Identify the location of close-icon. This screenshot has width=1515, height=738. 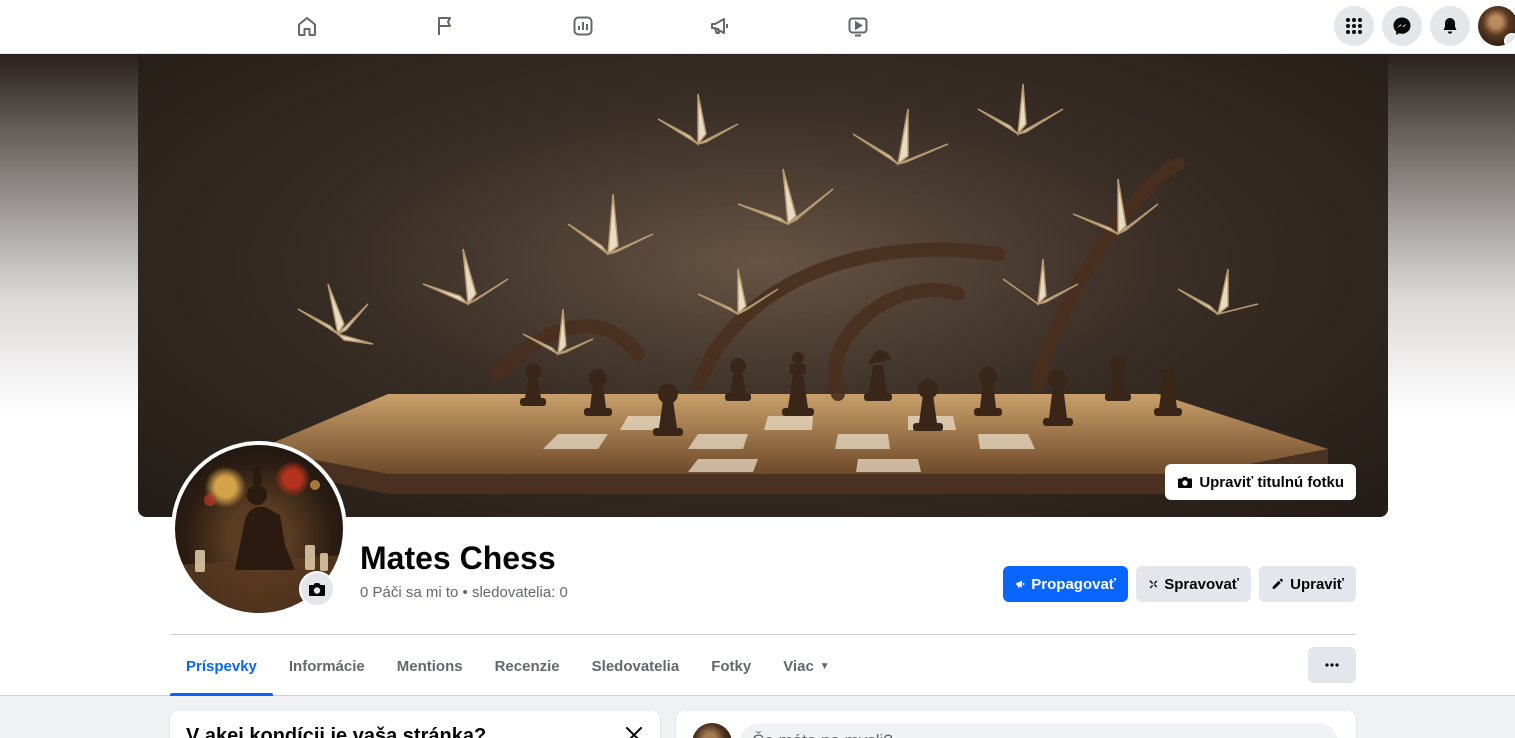
(634, 730).